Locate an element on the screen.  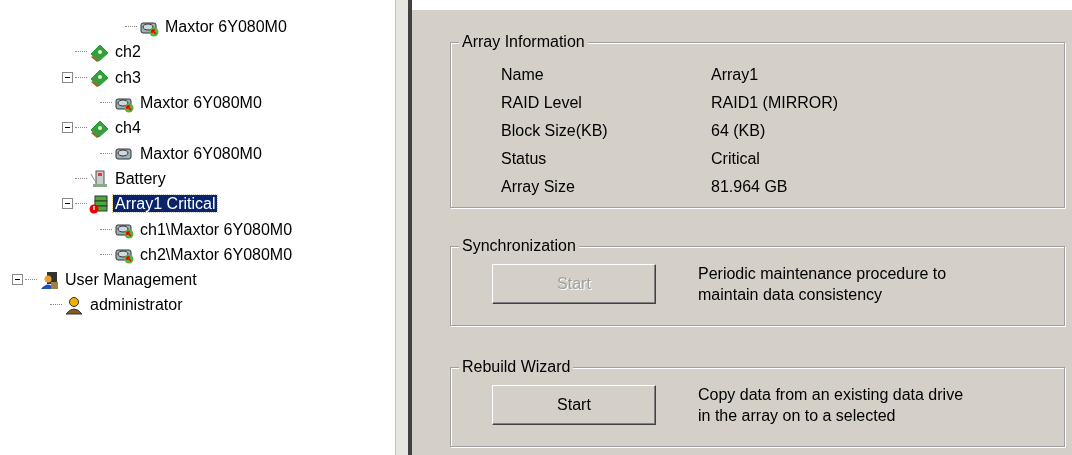
field-label: Name is located at coordinates (523, 75).